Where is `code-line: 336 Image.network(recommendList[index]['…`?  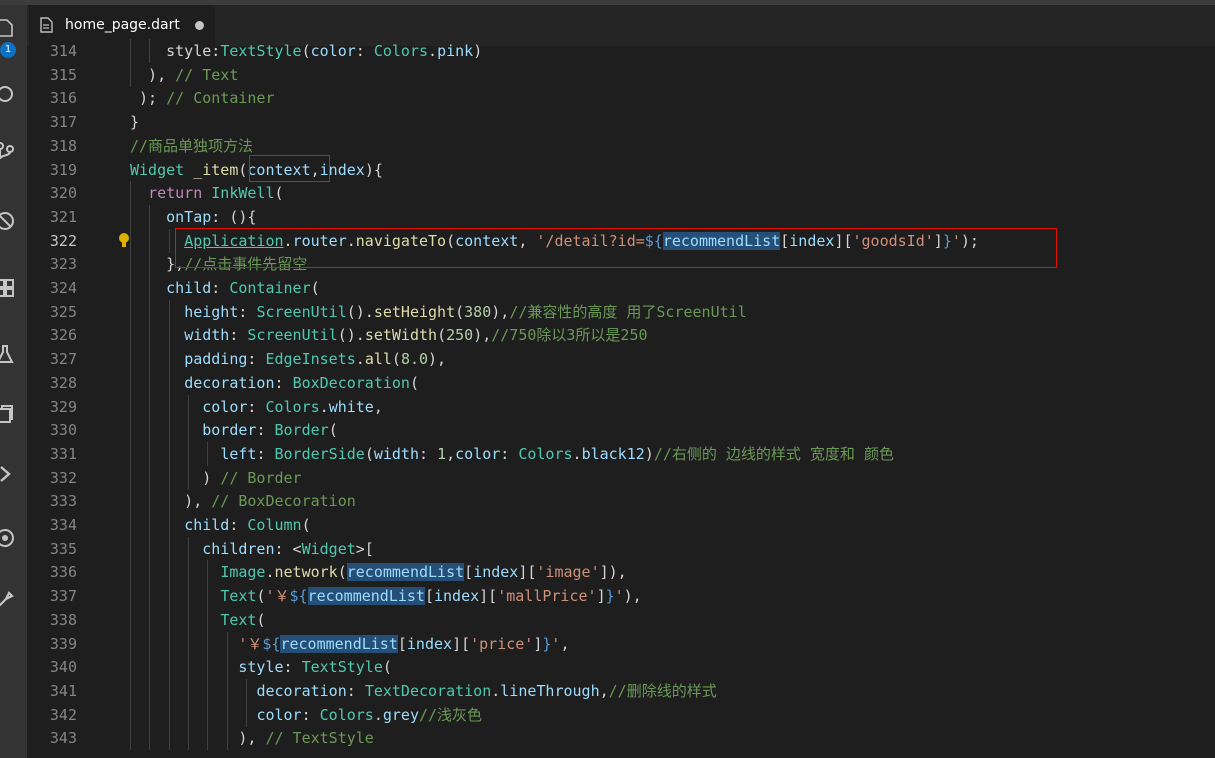
code-line: 336 Image.network(recommendList[index]['… is located at coordinates (621, 572).